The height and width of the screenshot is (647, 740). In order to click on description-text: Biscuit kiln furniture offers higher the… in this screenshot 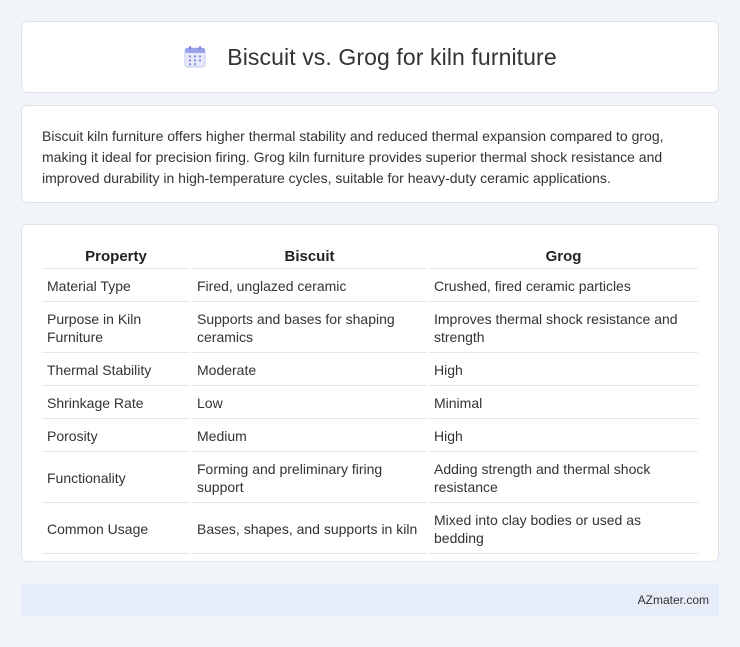, I will do `click(353, 157)`.